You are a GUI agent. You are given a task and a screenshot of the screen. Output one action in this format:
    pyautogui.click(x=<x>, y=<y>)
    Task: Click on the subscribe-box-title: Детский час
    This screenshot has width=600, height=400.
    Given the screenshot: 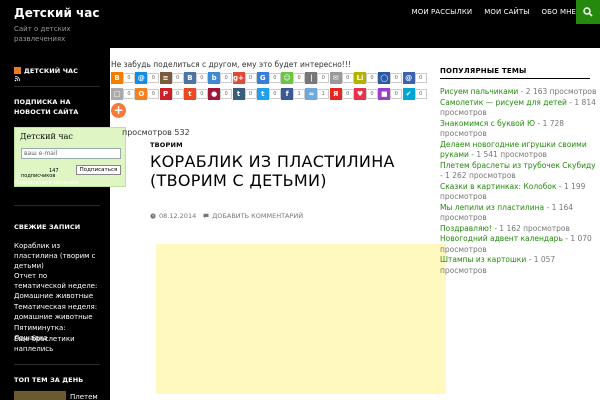 What is the action you would take?
    pyautogui.click(x=46, y=136)
    